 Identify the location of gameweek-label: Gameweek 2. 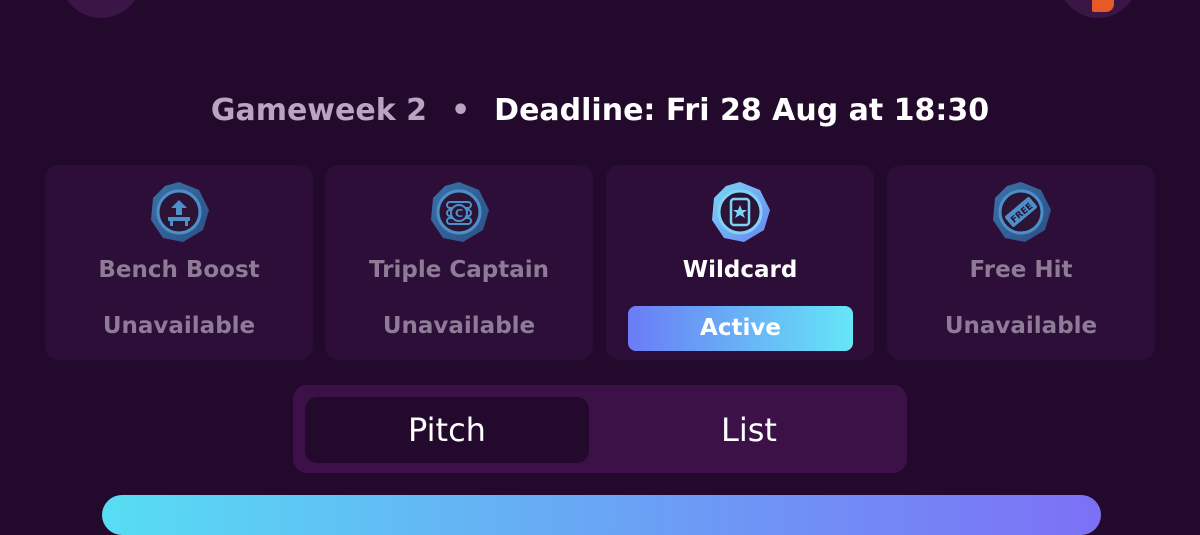
(318, 110).